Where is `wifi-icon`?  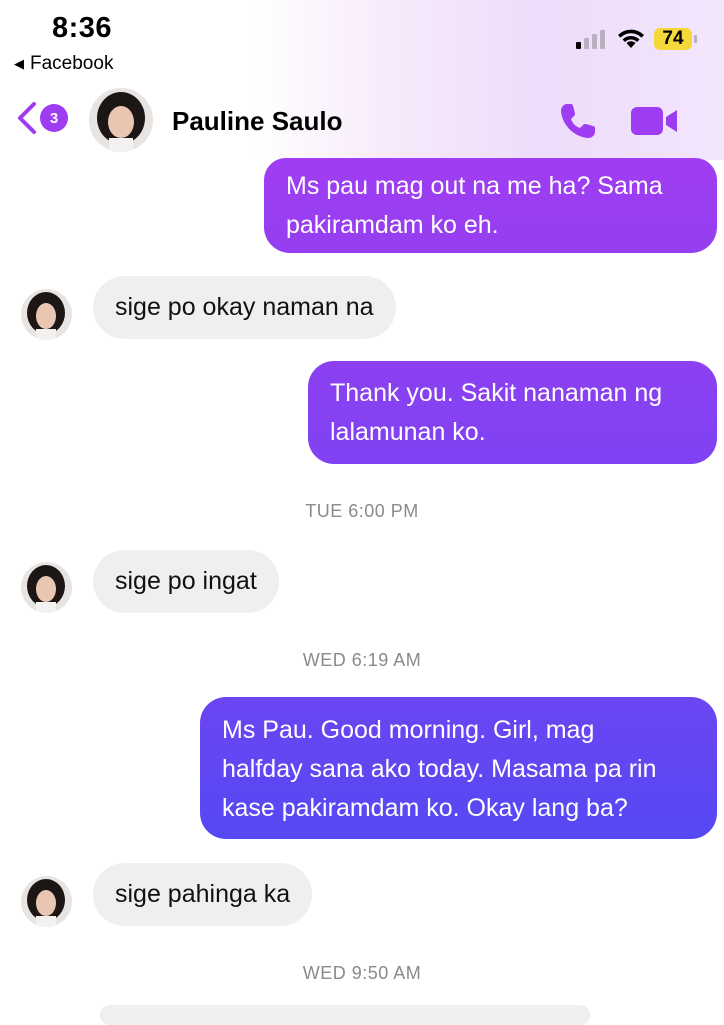
wifi-icon is located at coordinates (631, 40).